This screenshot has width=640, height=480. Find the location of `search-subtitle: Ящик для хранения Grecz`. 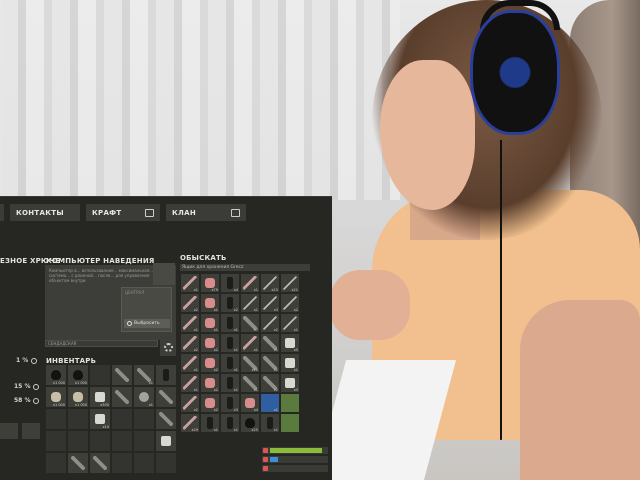

search-subtitle: Ящик для хранения Grecz is located at coordinates (245, 267).